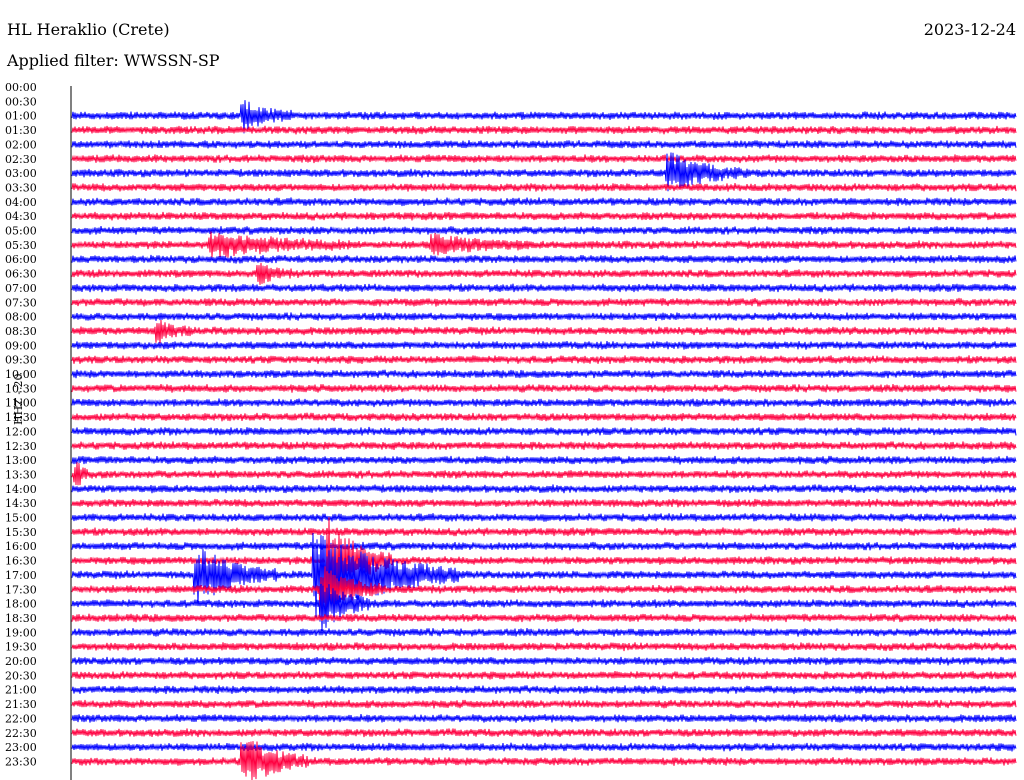 The height and width of the screenshot is (780, 1024). Describe the element at coordinates (21, 460) in the screenshot. I see `time-tick-label: 13:00` at that location.